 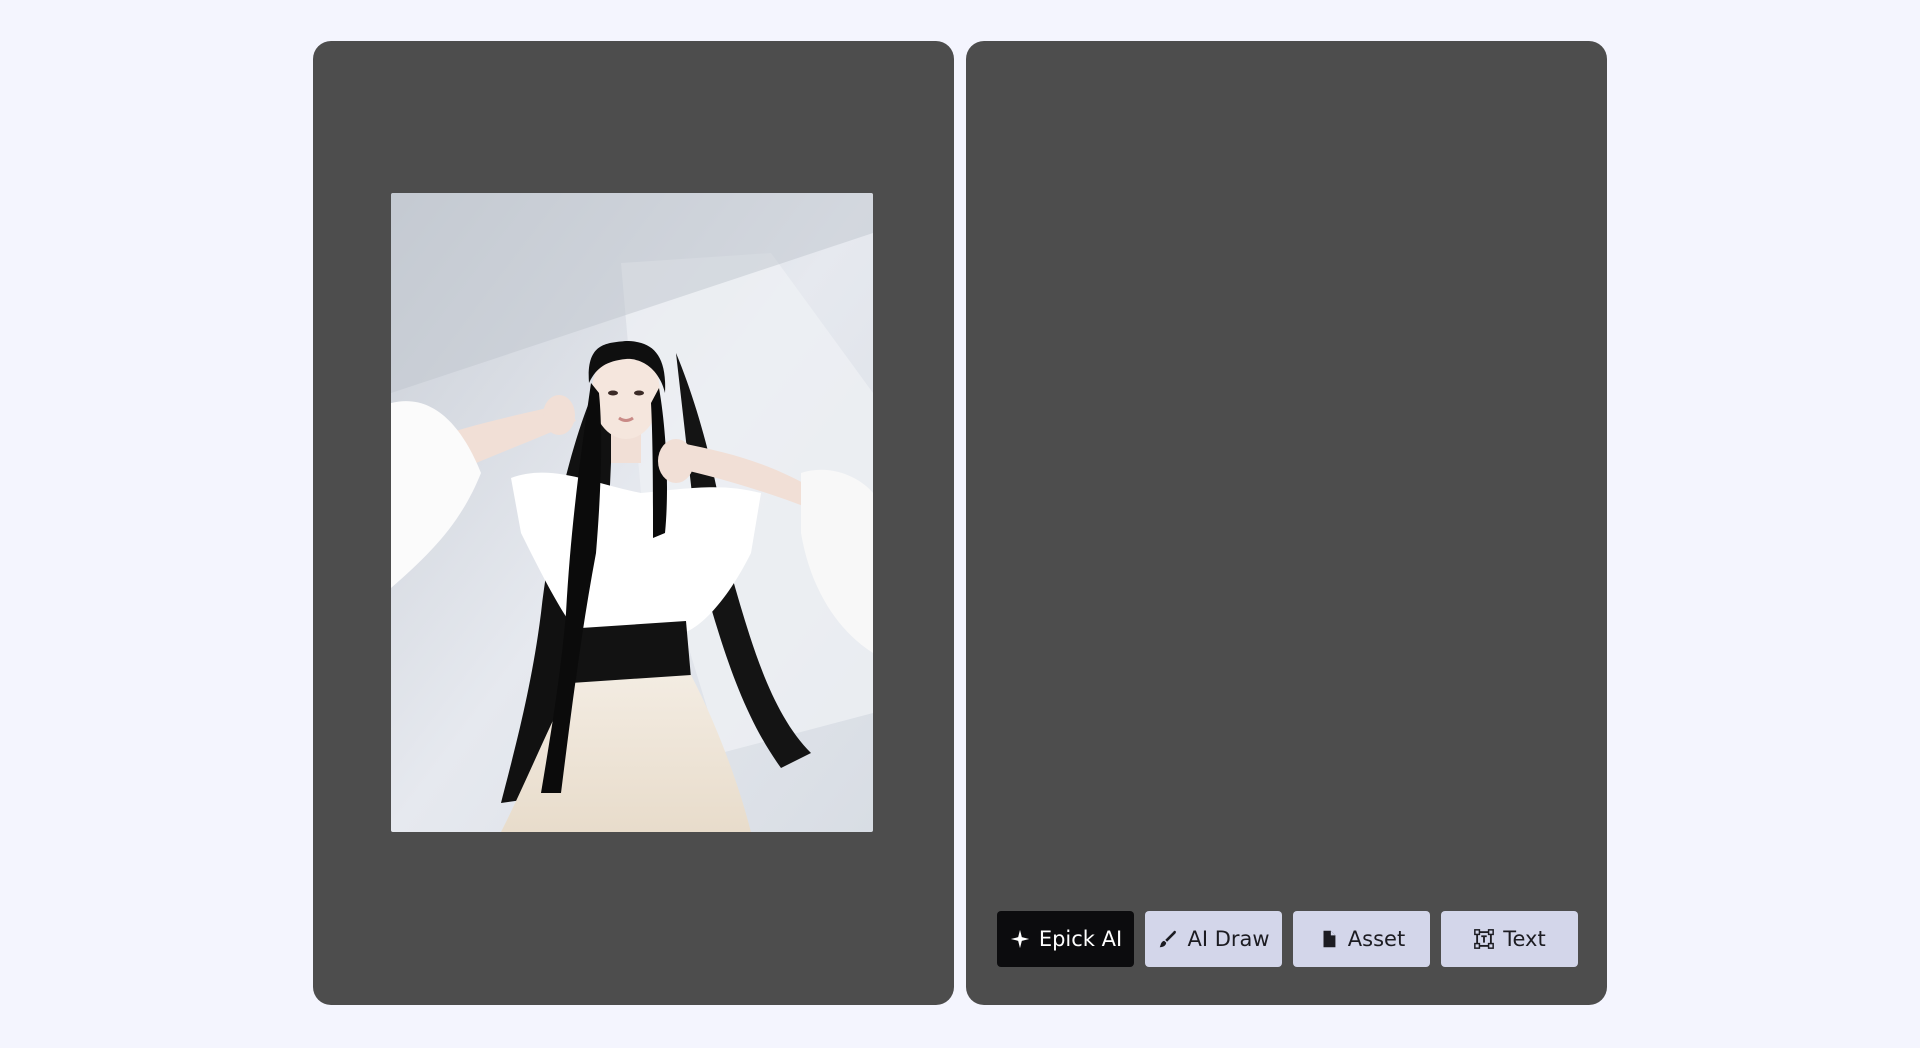 I want to click on text-button: Text, so click(x=1509, y=939).